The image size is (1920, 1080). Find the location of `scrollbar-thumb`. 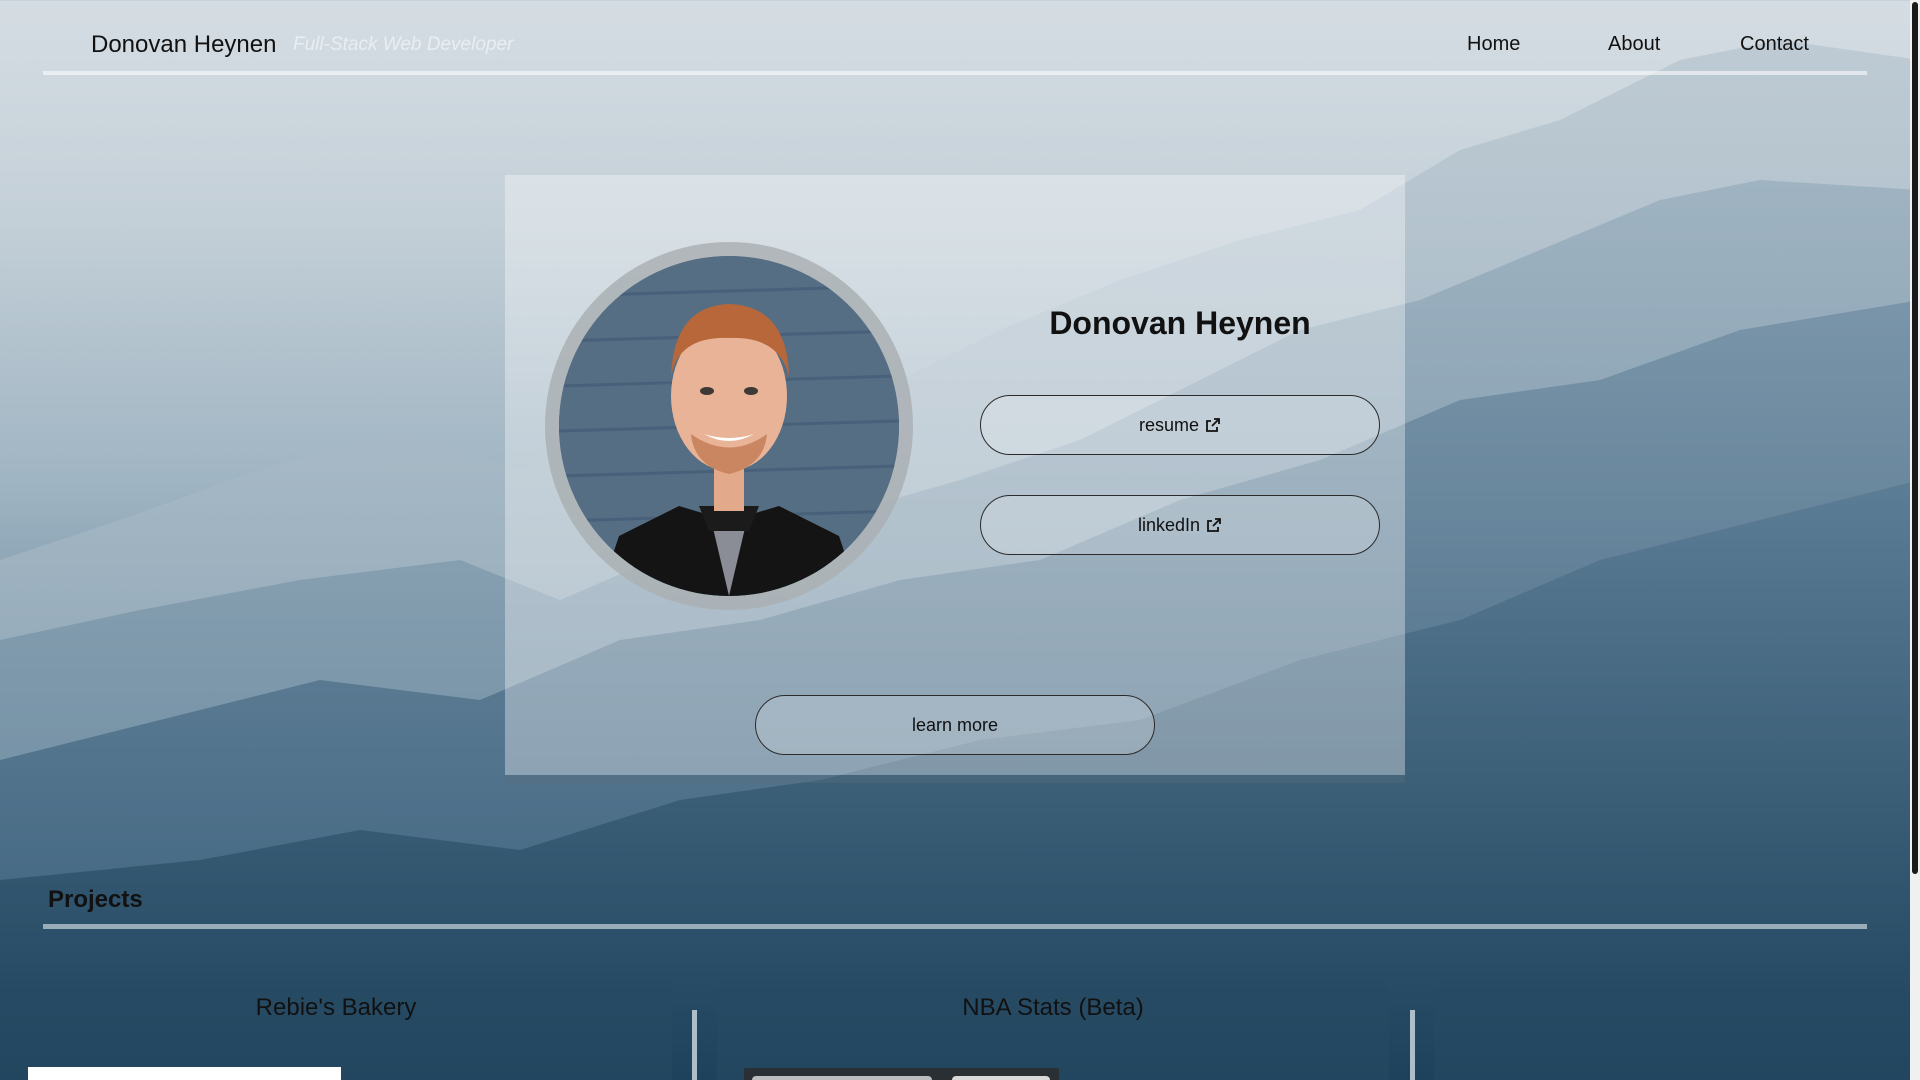

scrollbar-thumb is located at coordinates (1915, 438).